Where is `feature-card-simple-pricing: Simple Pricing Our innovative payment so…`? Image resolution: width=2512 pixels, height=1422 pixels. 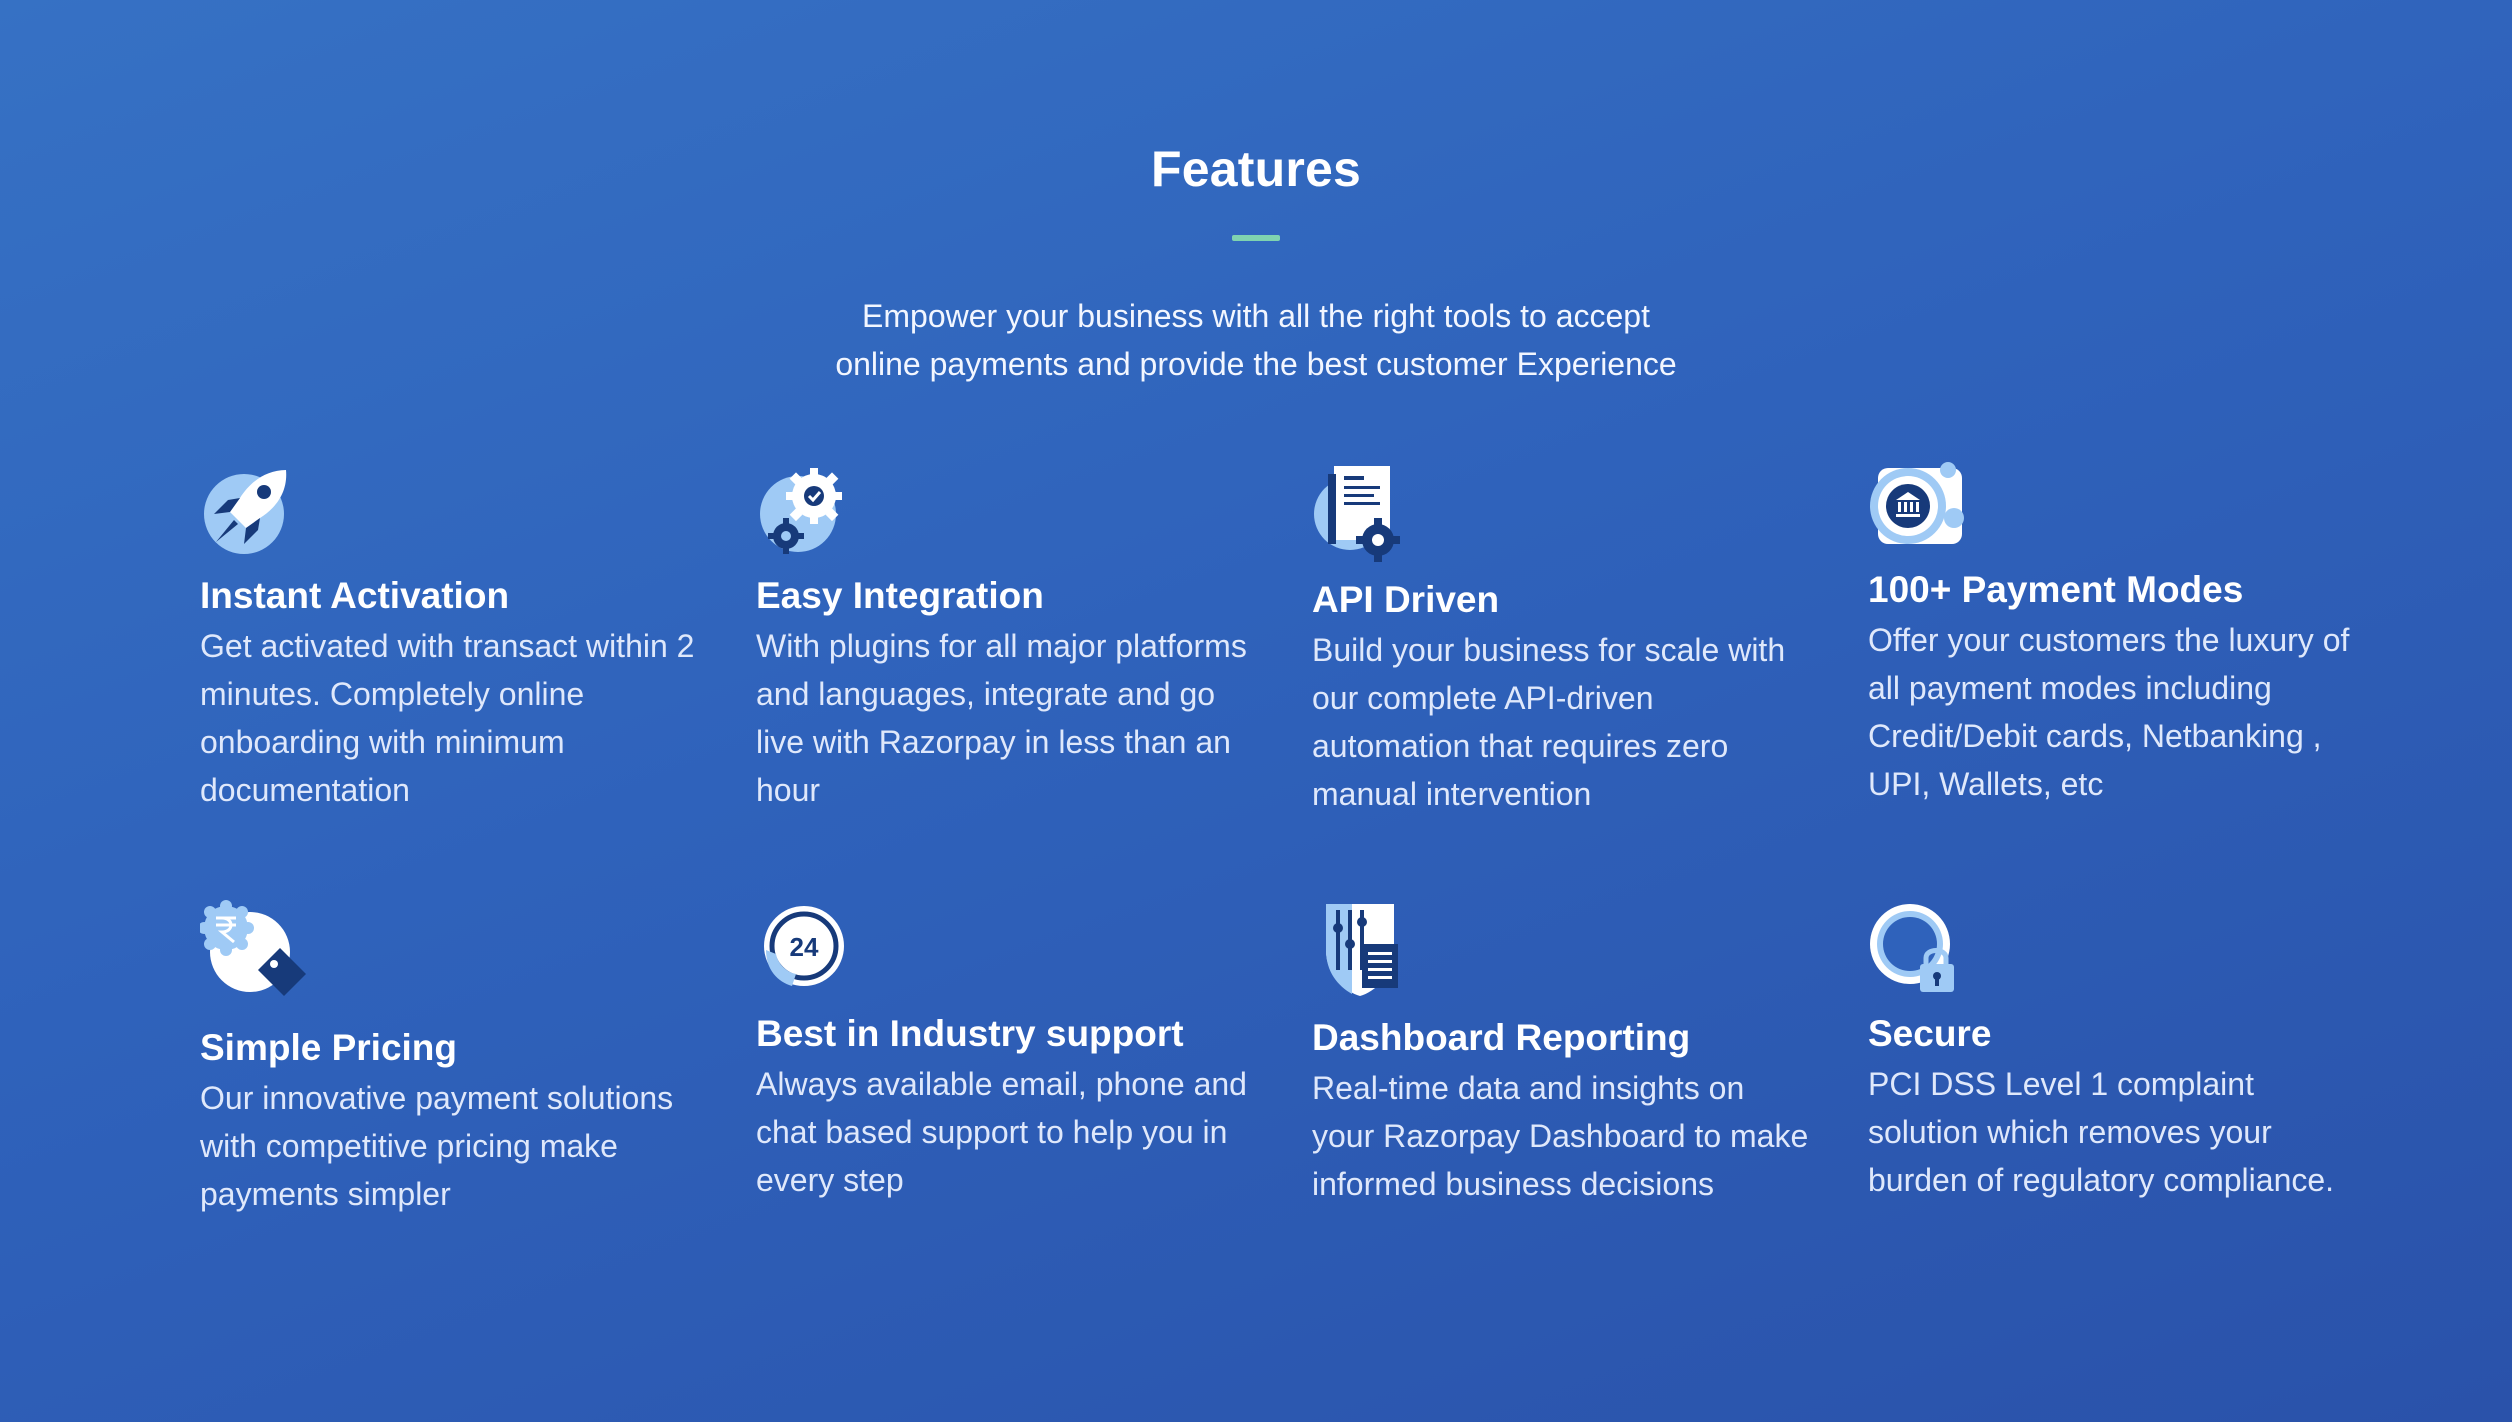 feature-card-simple-pricing: Simple Pricing Our innovative payment so… is located at coordinates (450, 1059).